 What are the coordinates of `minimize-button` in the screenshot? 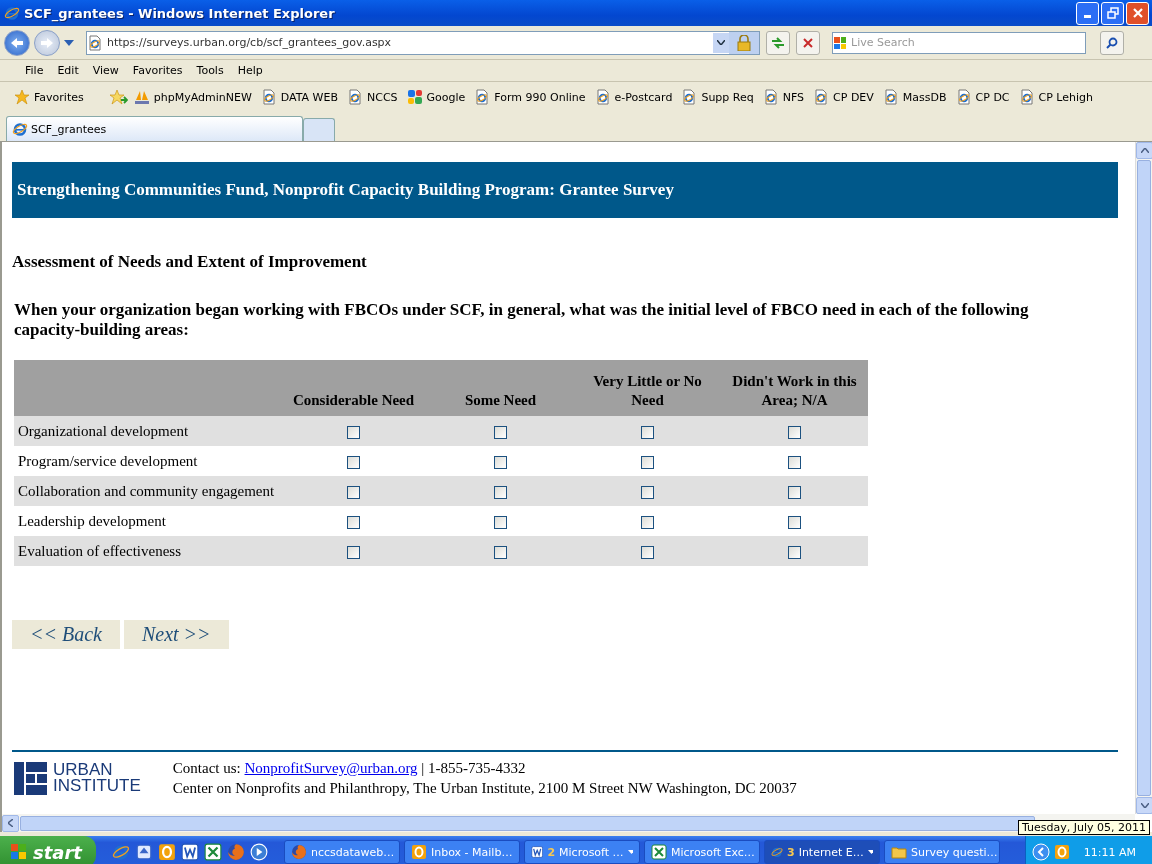 It's located at (1087, 13).